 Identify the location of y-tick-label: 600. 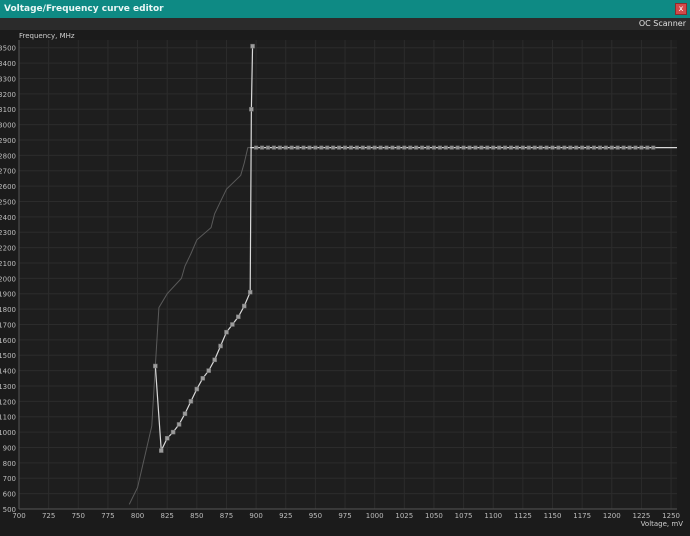
(9, 495).